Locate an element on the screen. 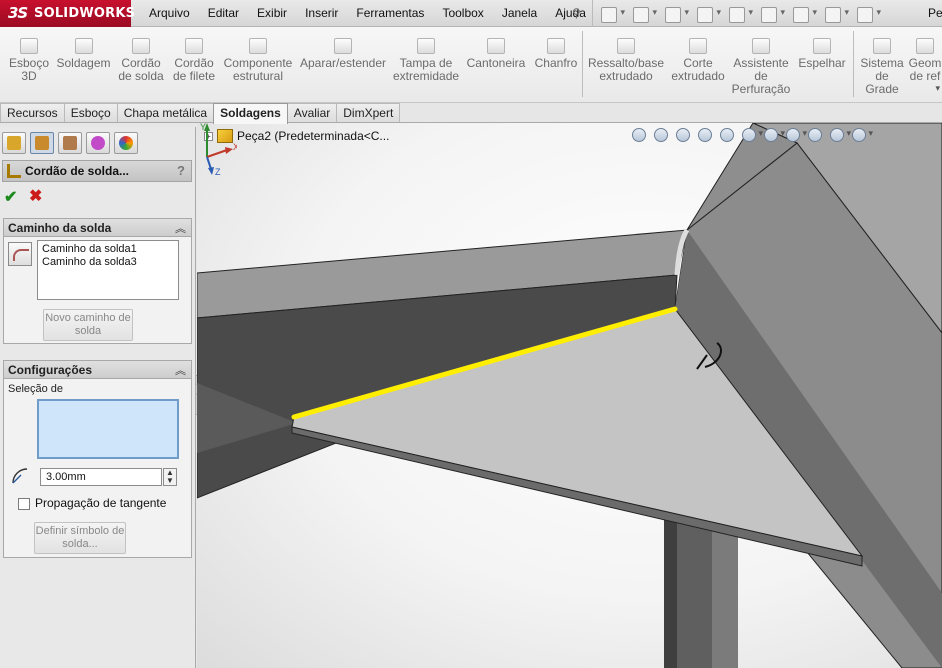 This screenshot has width=942, height=668. feature-manager-tab is located at coordinates (14, 143).